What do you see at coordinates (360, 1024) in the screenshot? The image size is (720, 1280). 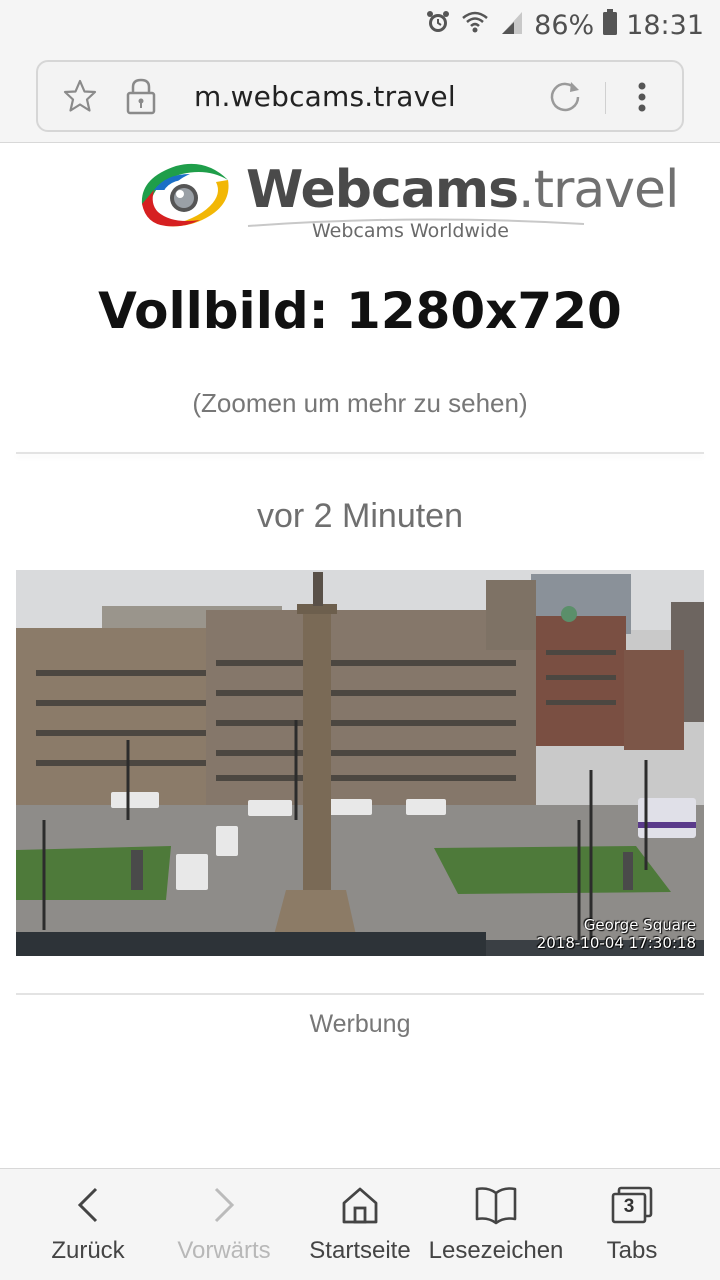 I see `ad-label: Werbung` at bounding box center [360, 1024].